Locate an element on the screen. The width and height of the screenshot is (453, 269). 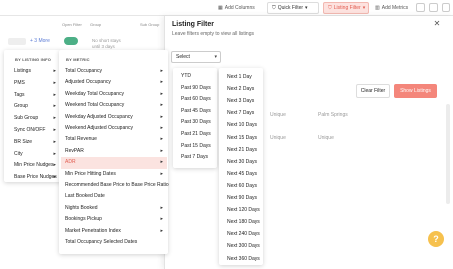
menu-item: Next 15 Days is located at coordinates (243, 138).